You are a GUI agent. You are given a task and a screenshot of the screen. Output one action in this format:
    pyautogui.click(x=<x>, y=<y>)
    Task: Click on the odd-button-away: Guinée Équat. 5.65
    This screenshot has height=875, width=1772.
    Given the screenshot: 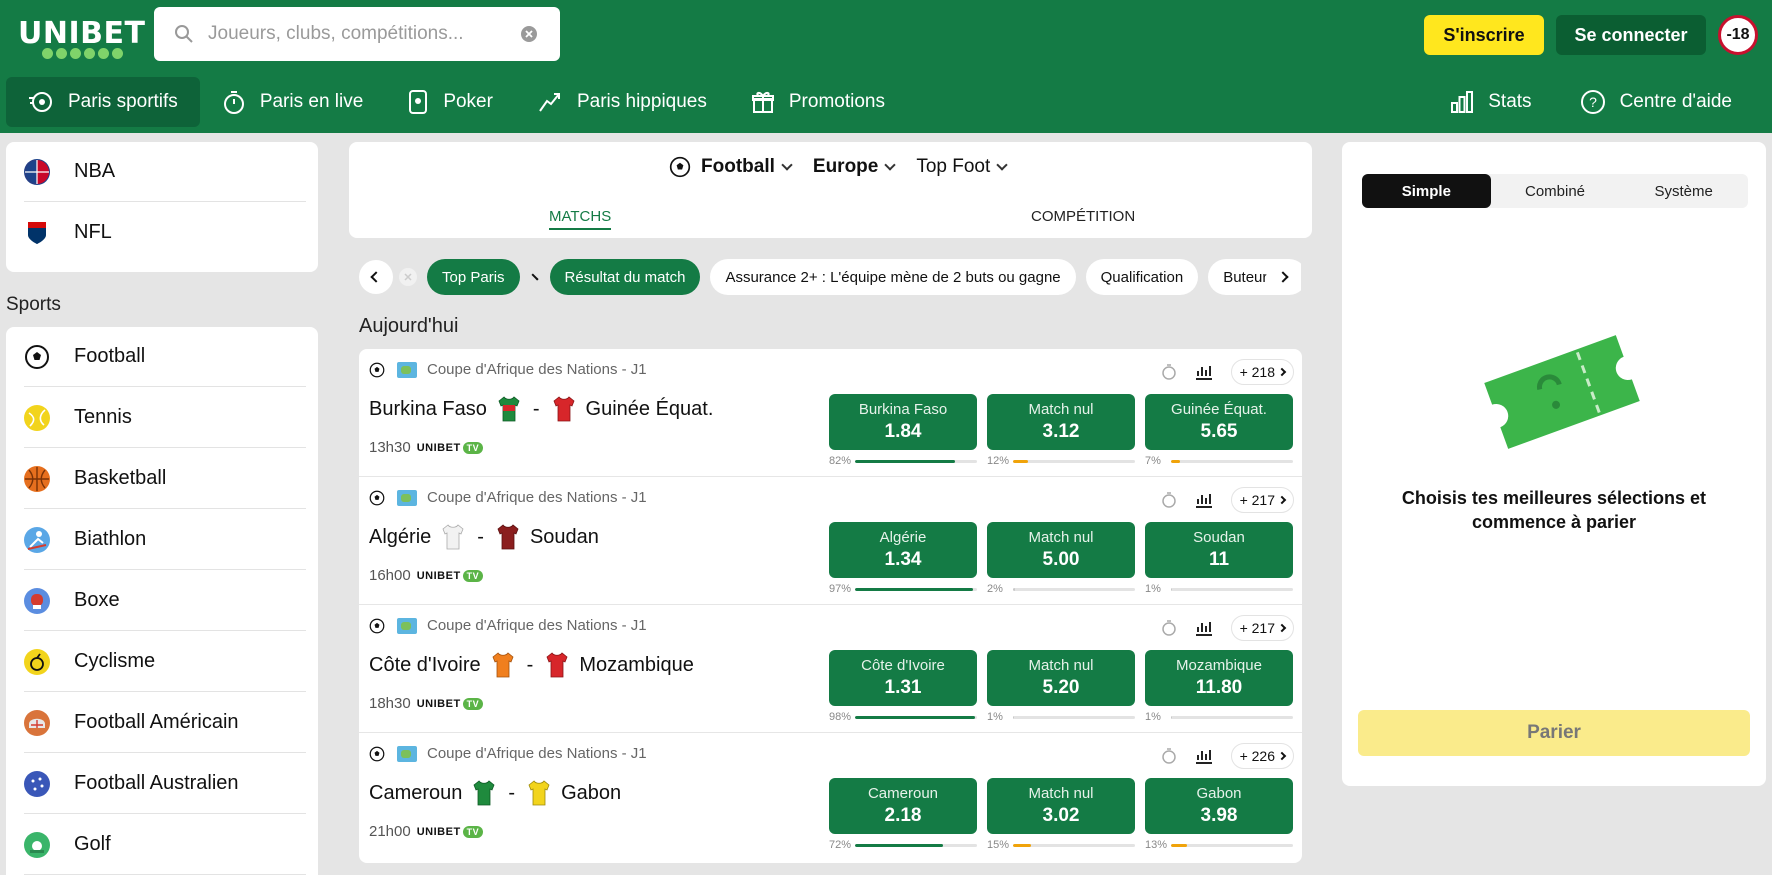 What is the action you would take?
    pyautogui.click(x=1219, y=422)
    